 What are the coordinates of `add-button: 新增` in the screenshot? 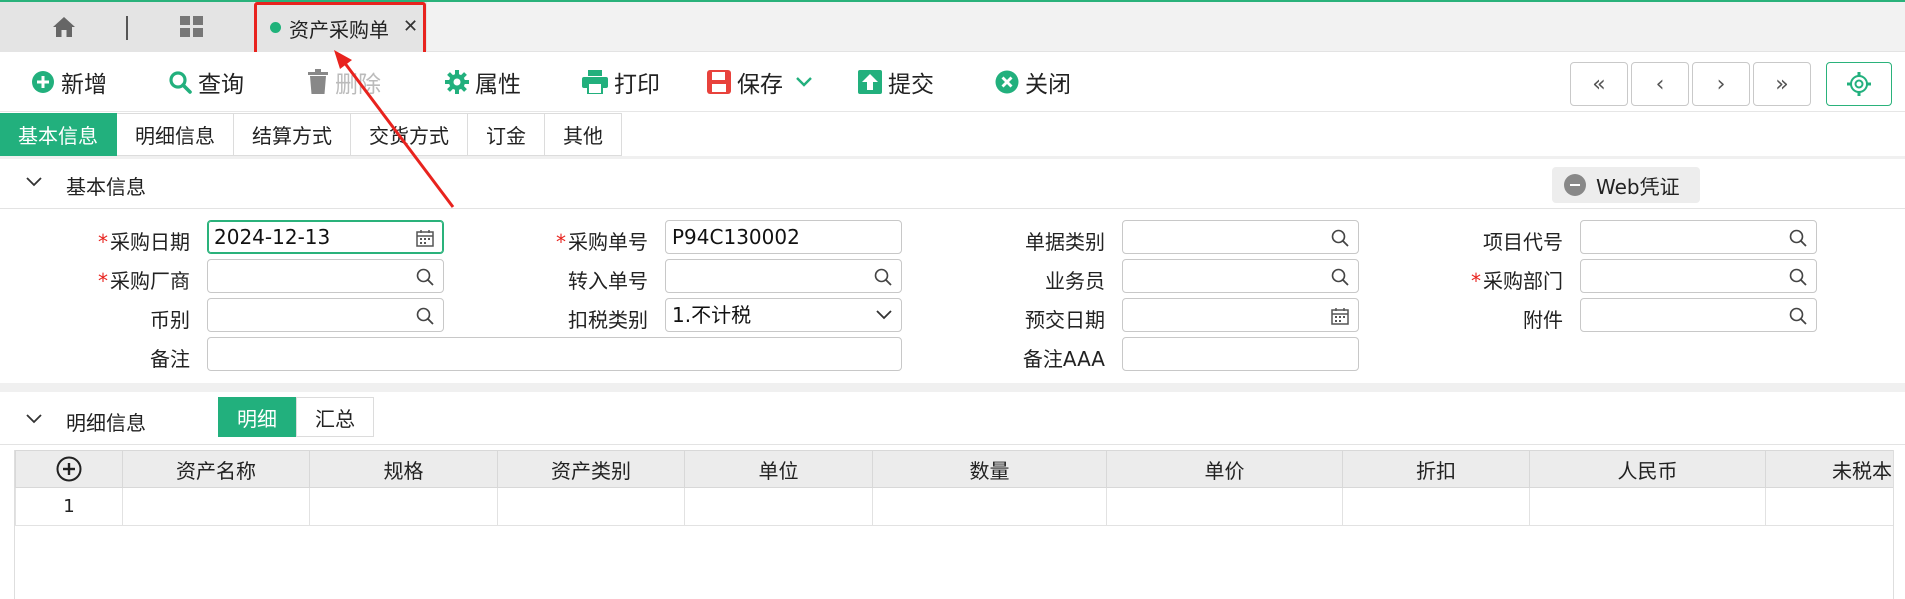 It's located at (69, 82).